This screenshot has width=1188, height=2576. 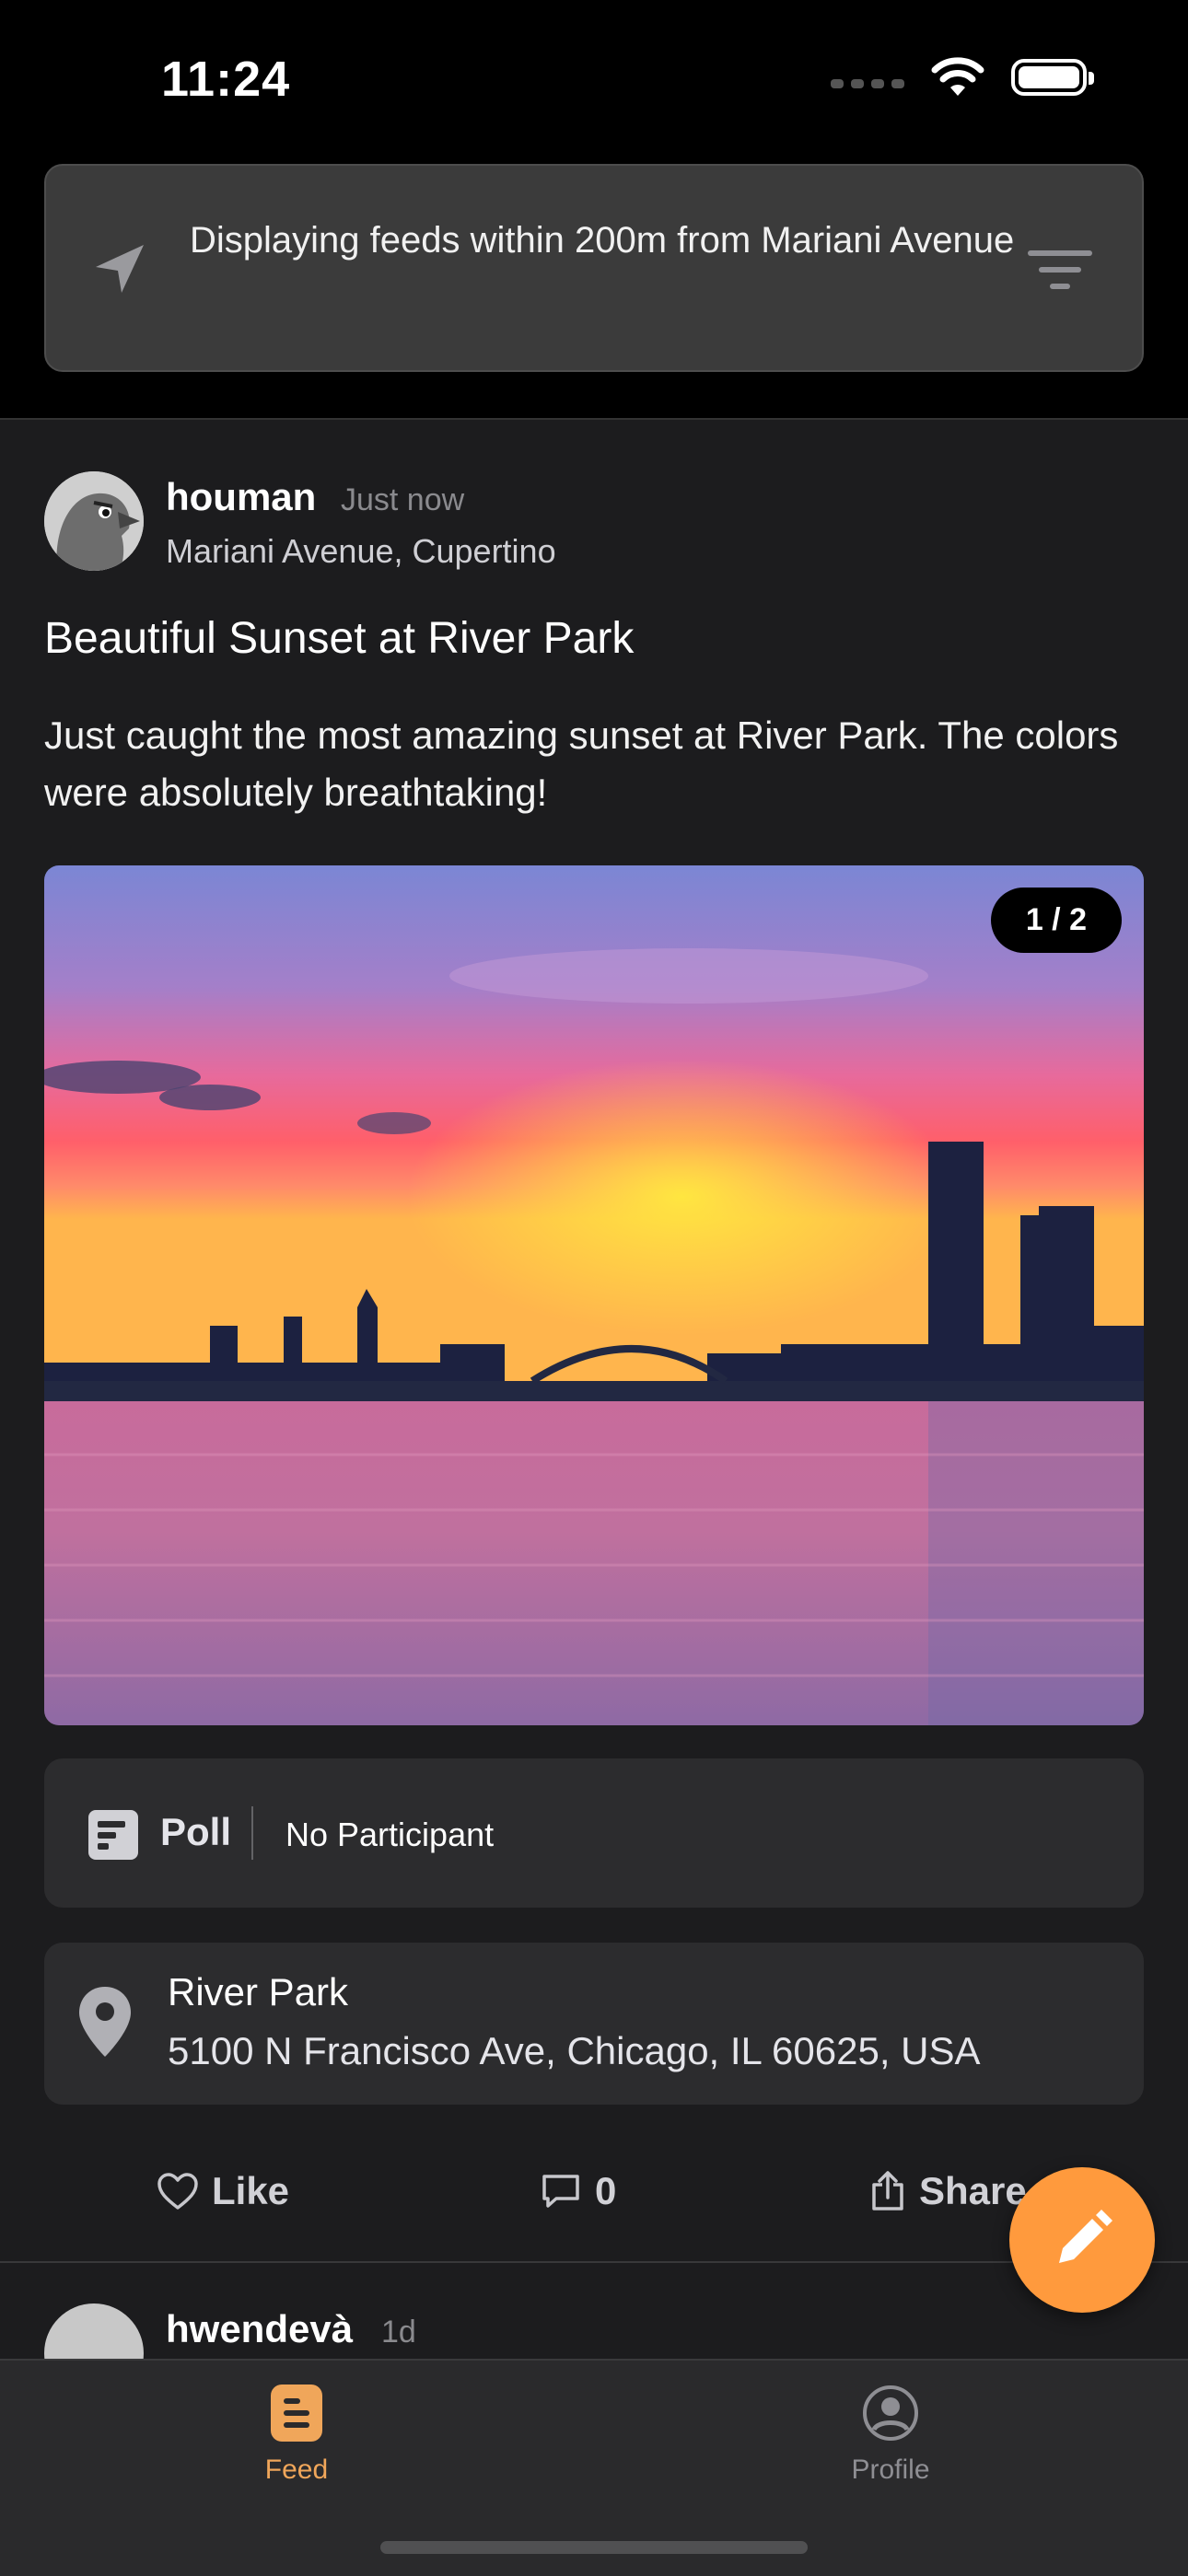 What do you see at coordinates (258, 1991) in the screenshot?
I see `place-name: River Park` at bounding box center [258, 1991].